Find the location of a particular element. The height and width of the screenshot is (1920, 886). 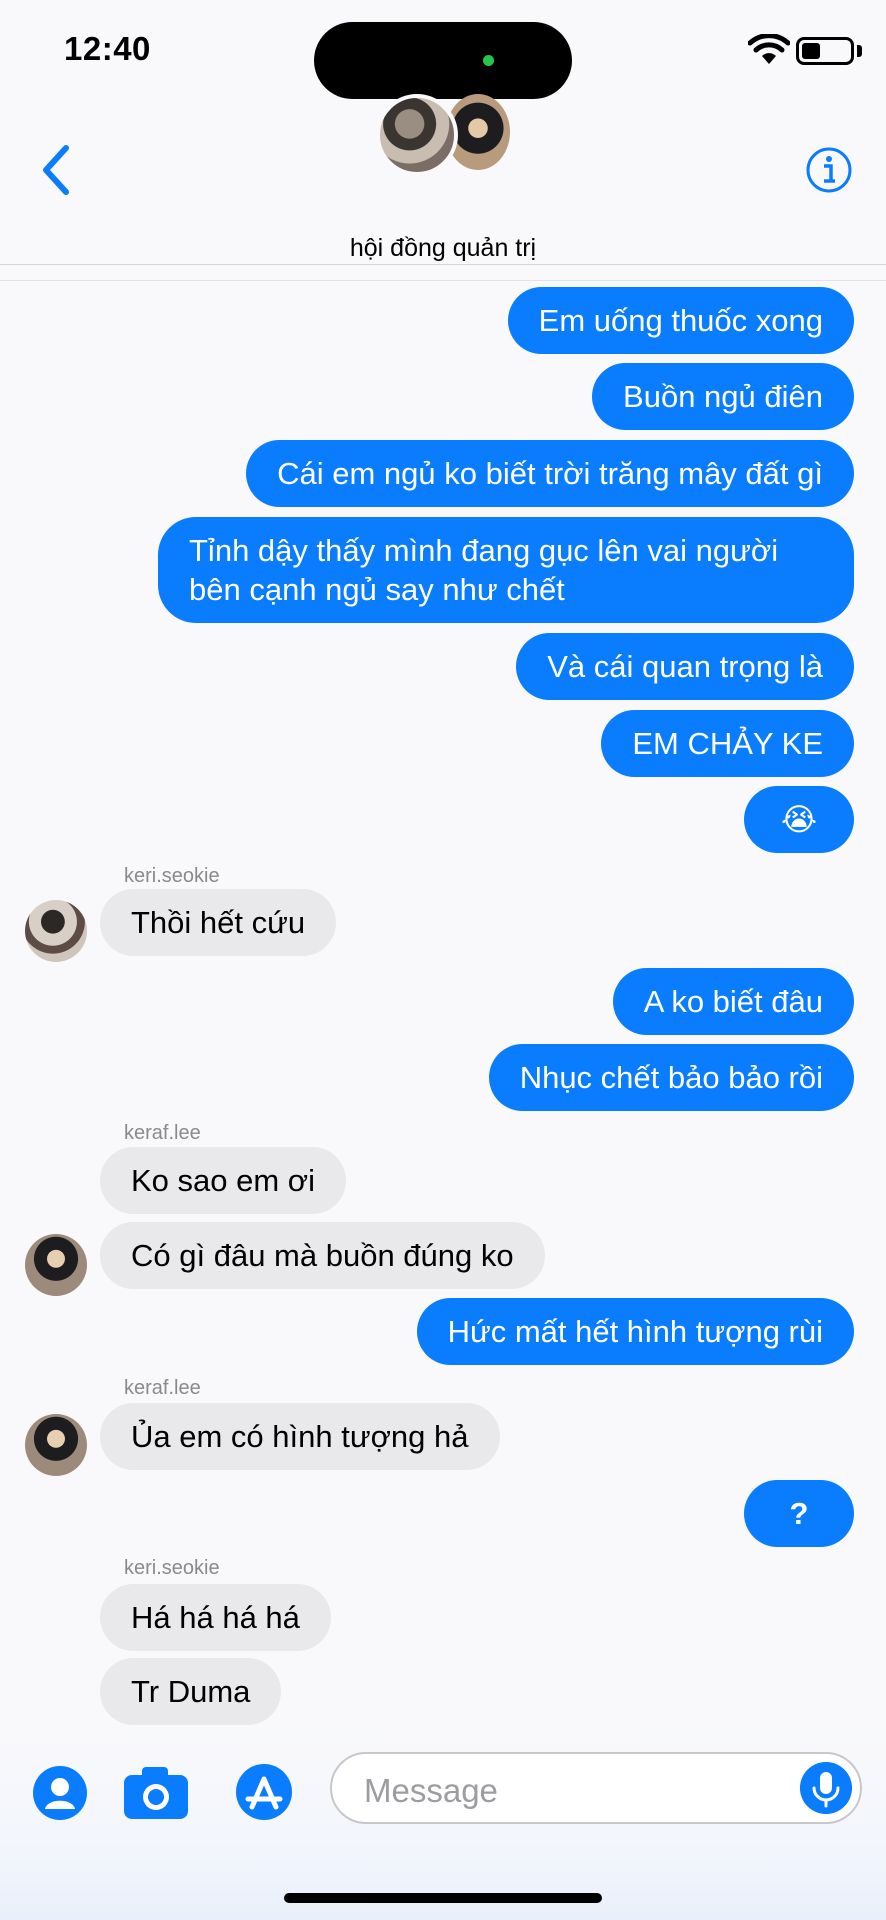

home-indicator is located at coordinates (443, 1898).